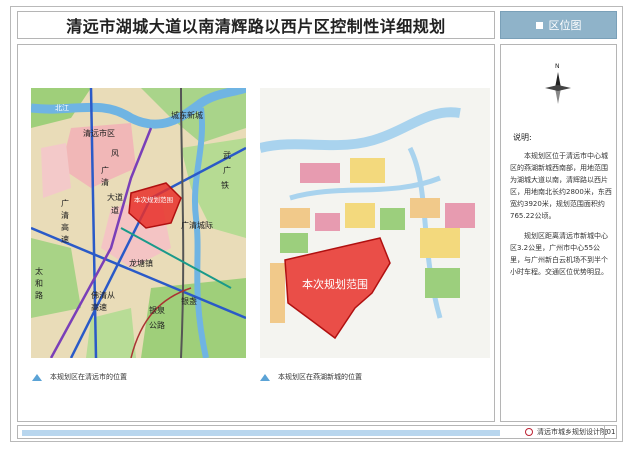 The width and height of the screenshot is (633, 451). I want to click on map2-caption: 本规划区在燕湖新城的位置, so click(311, 377).